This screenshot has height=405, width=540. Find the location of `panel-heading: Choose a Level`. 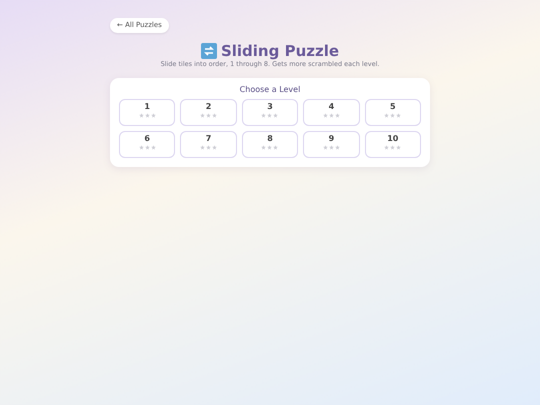

panel-heading: Choose a Level is located at coordinates (270, 90).